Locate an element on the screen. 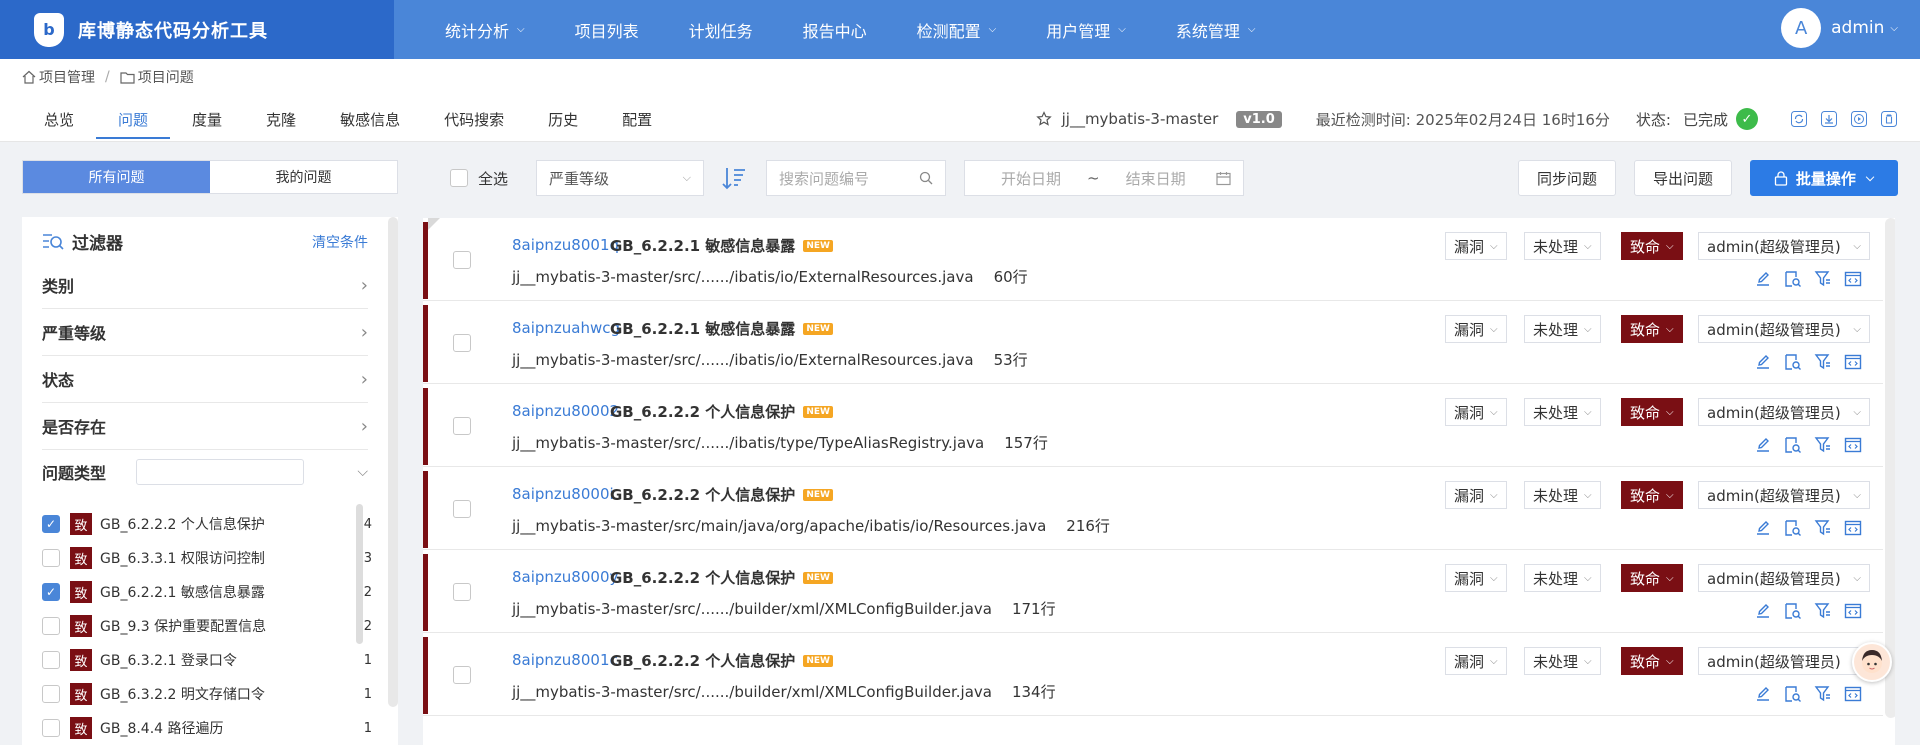  breadcrumb-item-project-mgmt: 项目管理 is located at coordinates (58, 77).